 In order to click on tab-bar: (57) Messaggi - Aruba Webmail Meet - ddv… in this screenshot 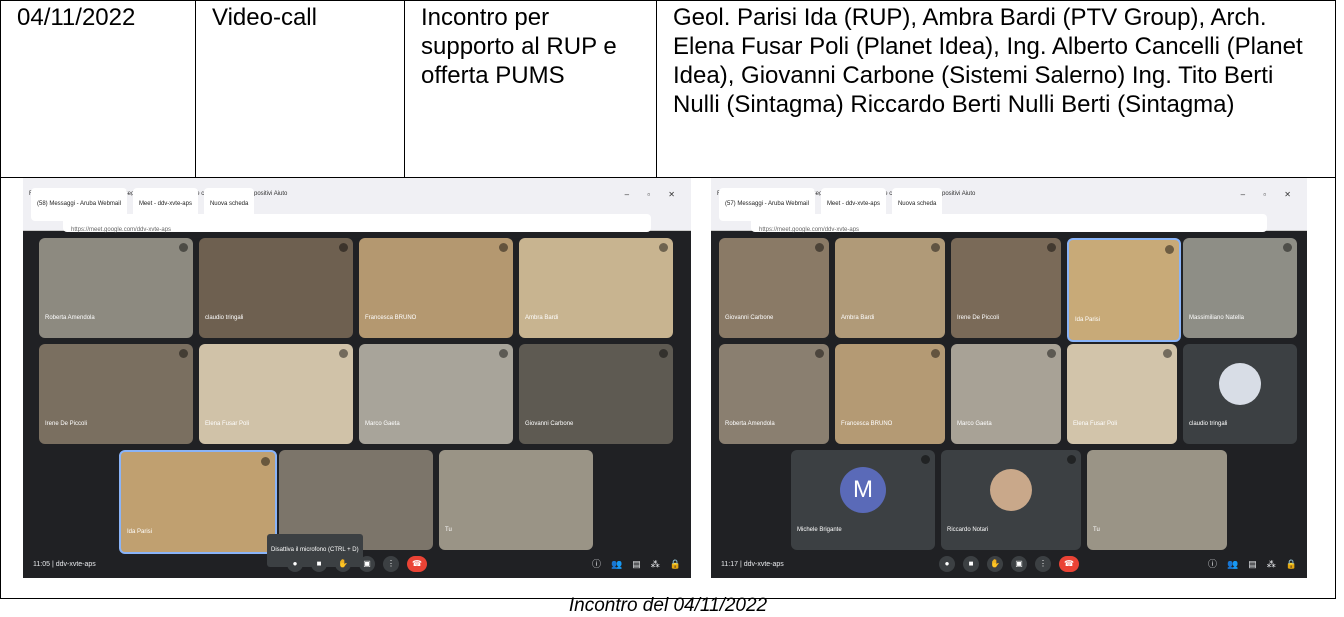, I will do `click(1009, 204)`.